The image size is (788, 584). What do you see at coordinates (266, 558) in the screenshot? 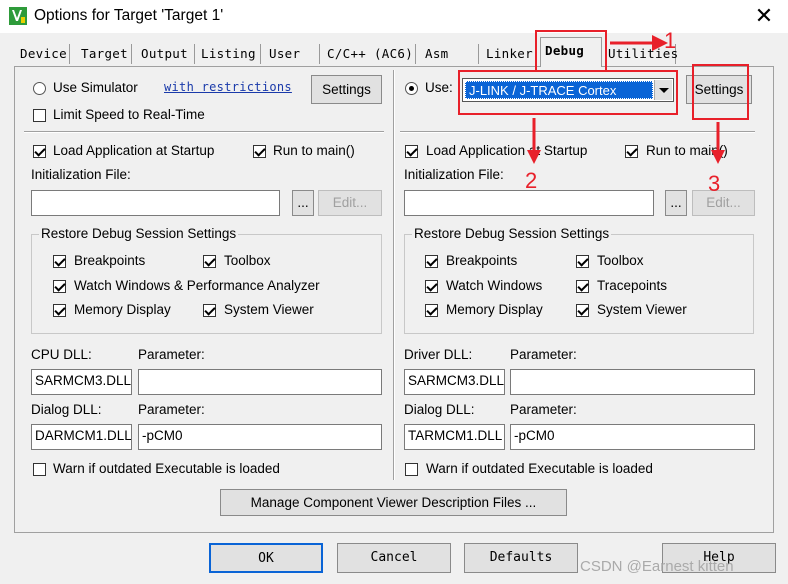
I see `ok-button: OK` at bounding box center [266, 558].